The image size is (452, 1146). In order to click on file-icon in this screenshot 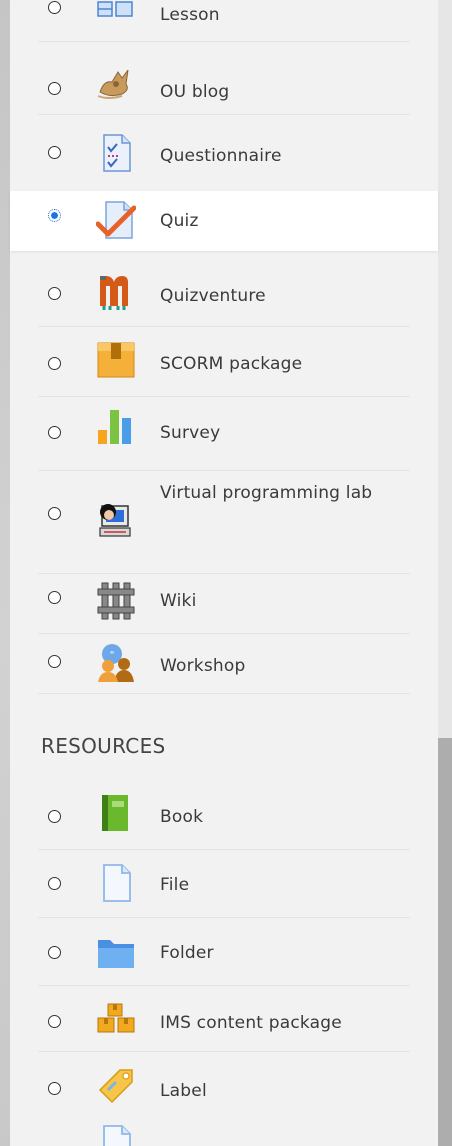, I will do `click(117, 883)`.